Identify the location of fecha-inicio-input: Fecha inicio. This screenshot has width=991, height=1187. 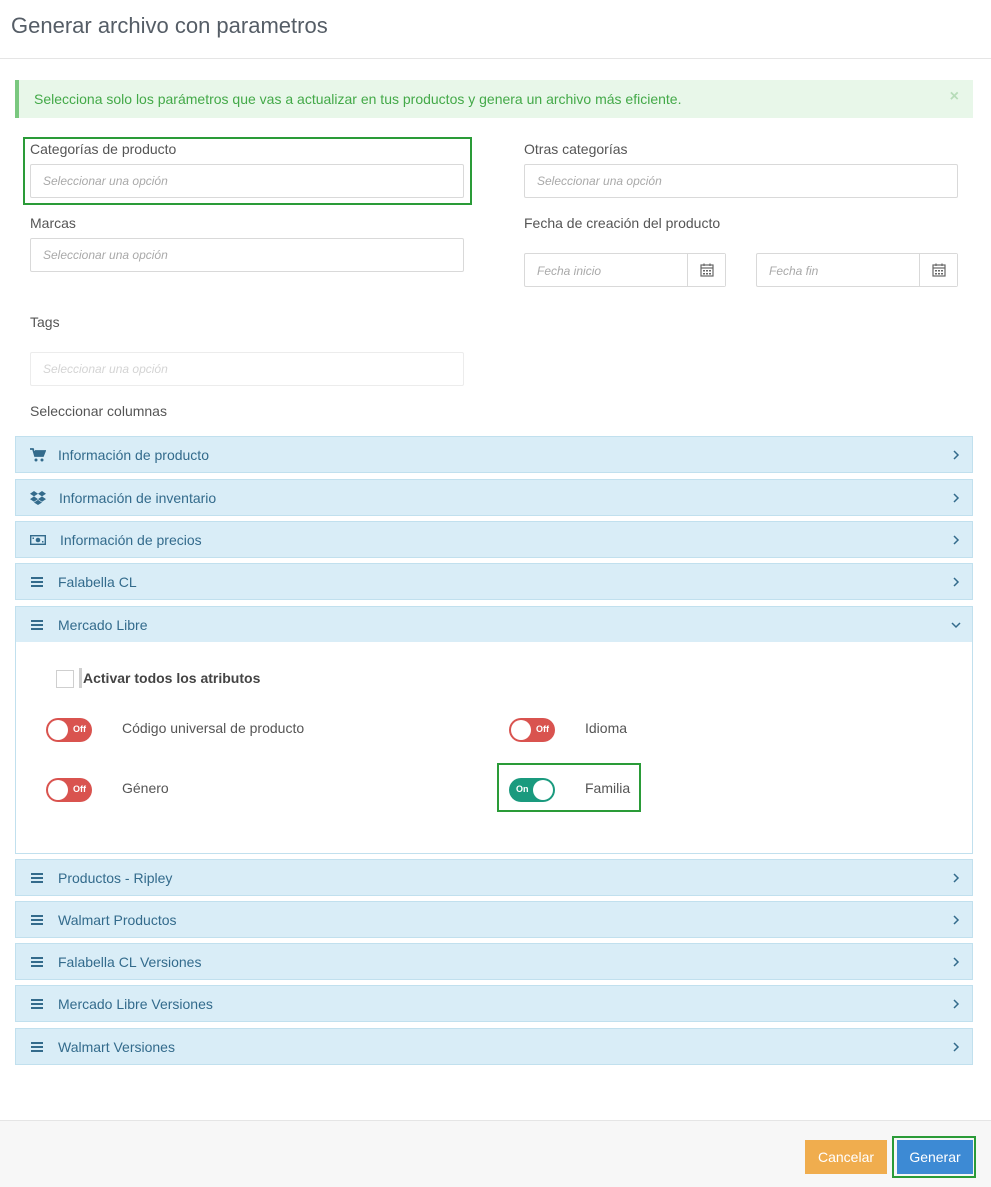
(625, 270).